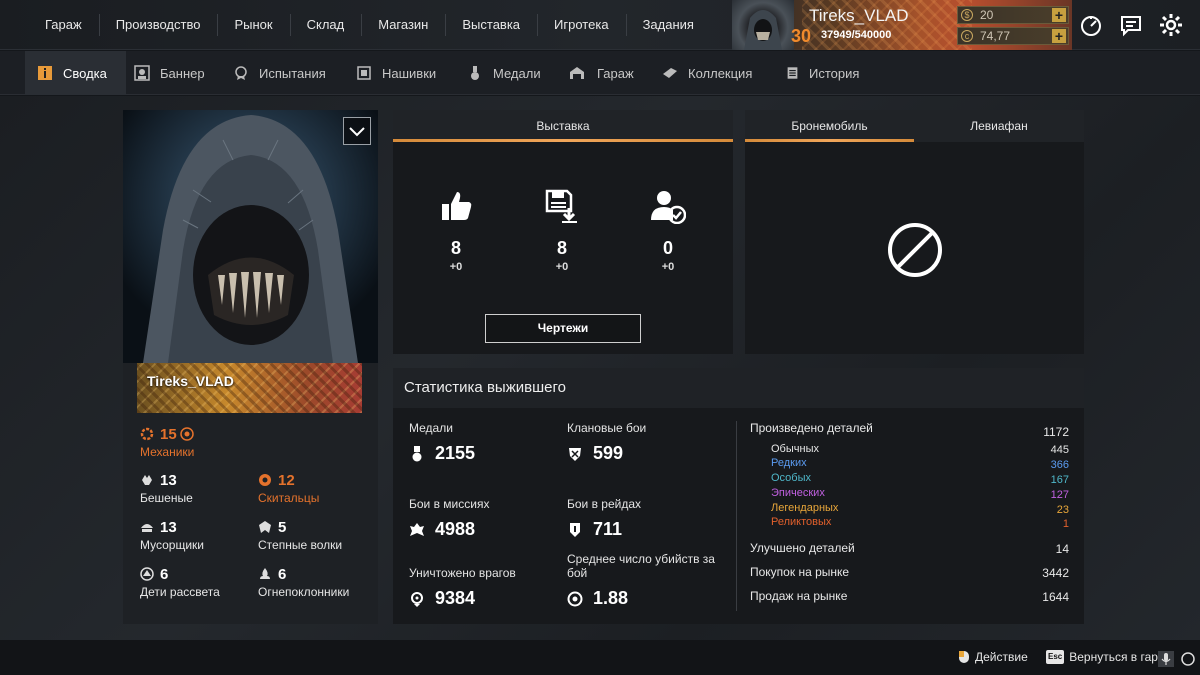  Describe the element at coordinates (417, 453) in the screenshot. I see `medal-icon` at that location.